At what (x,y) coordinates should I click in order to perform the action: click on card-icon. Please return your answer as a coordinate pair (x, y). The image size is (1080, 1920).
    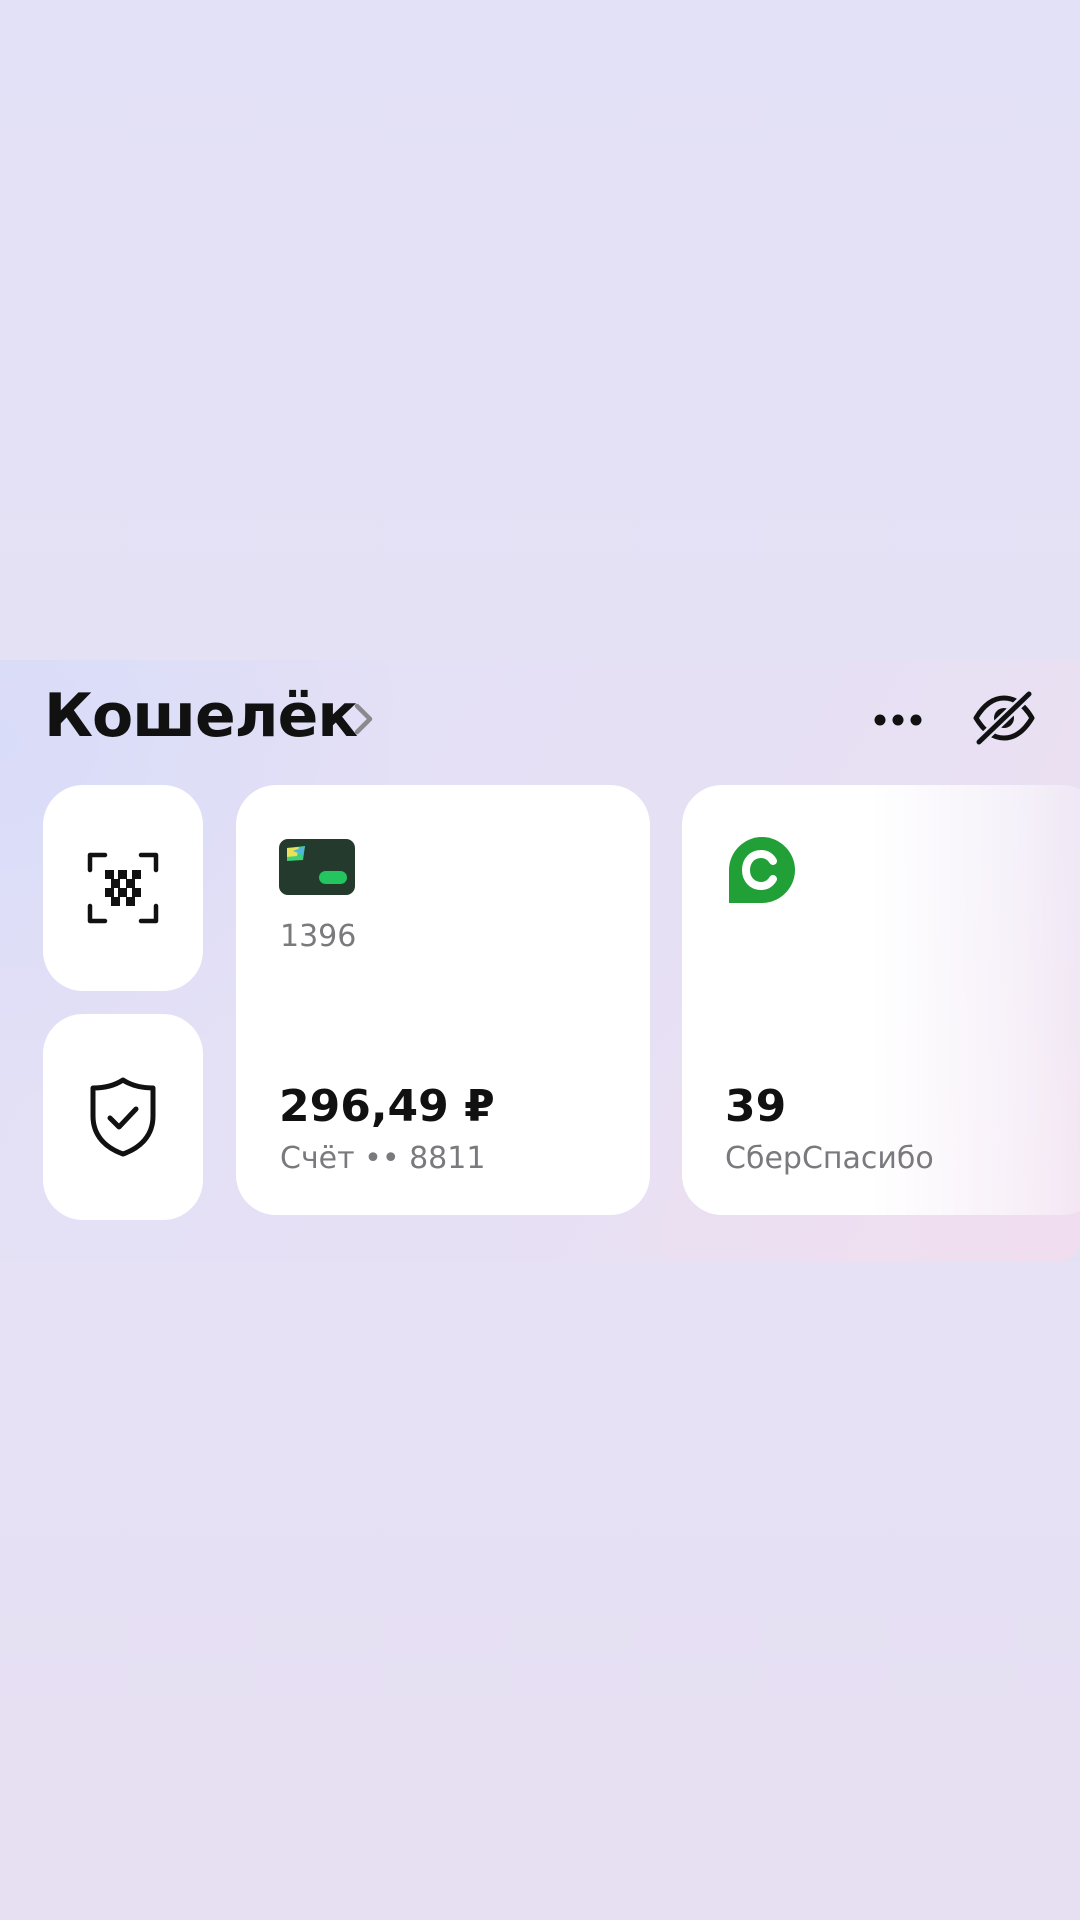
    Looking at the image, I should click on (317, 867).